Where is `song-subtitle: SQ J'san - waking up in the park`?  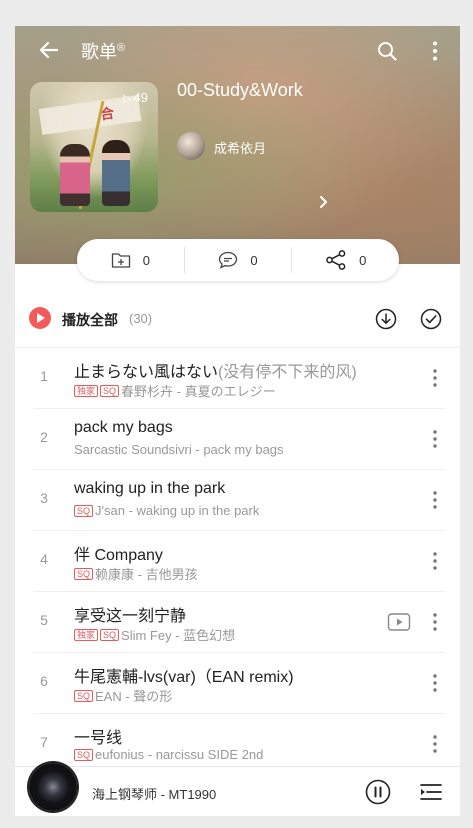
song-subtitle: SQ J'san - waking up in the park is located at coordinates (166, 510).